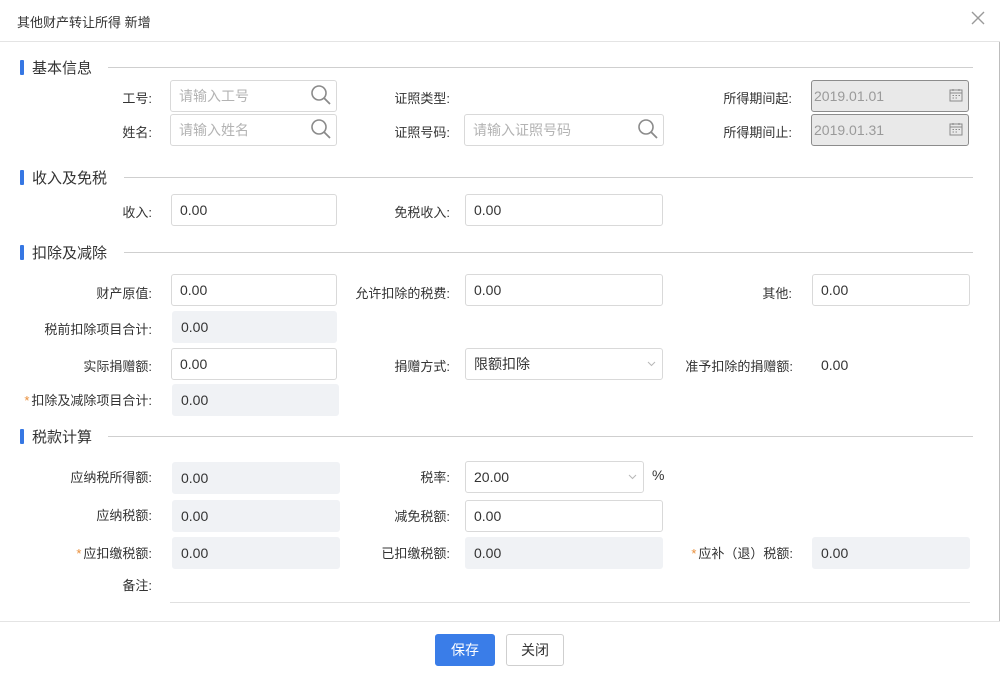 This screenshot has width=1000, height=676. I want to click on id-number-input: 请输入证照号码, so click(564, 130).